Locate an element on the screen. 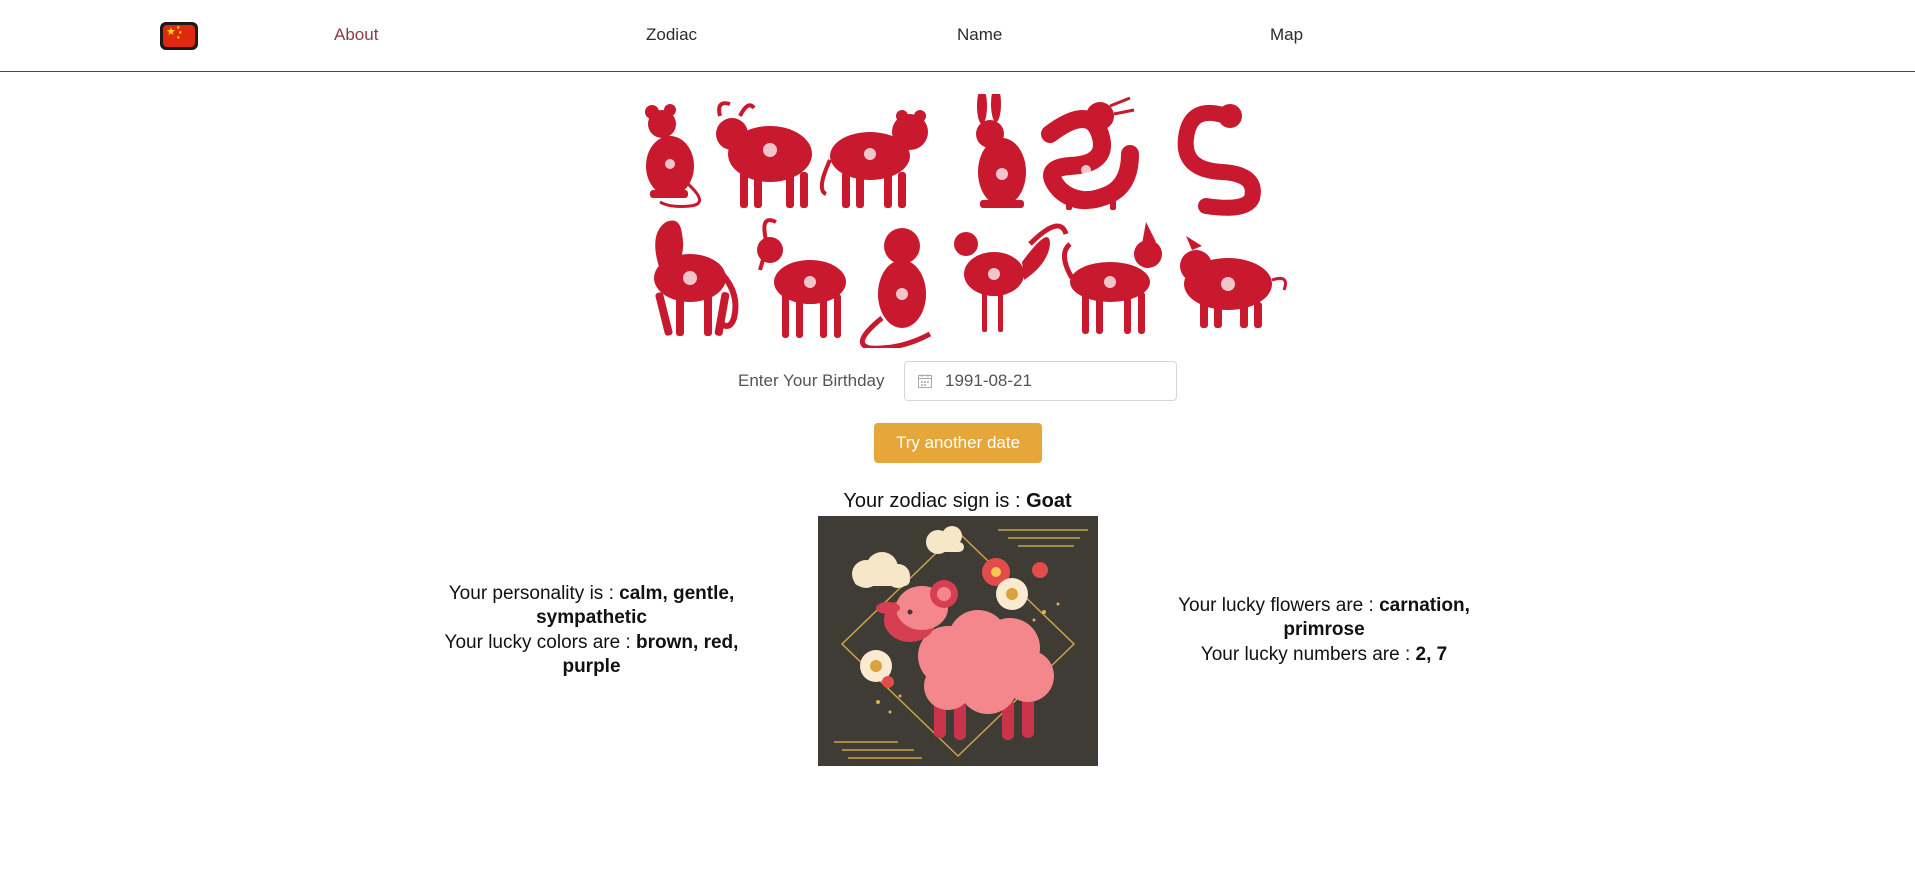 The height and width of the screenshot is (896, 1915). date-value: 1991-08-21 is located at coordinates (988, 380).